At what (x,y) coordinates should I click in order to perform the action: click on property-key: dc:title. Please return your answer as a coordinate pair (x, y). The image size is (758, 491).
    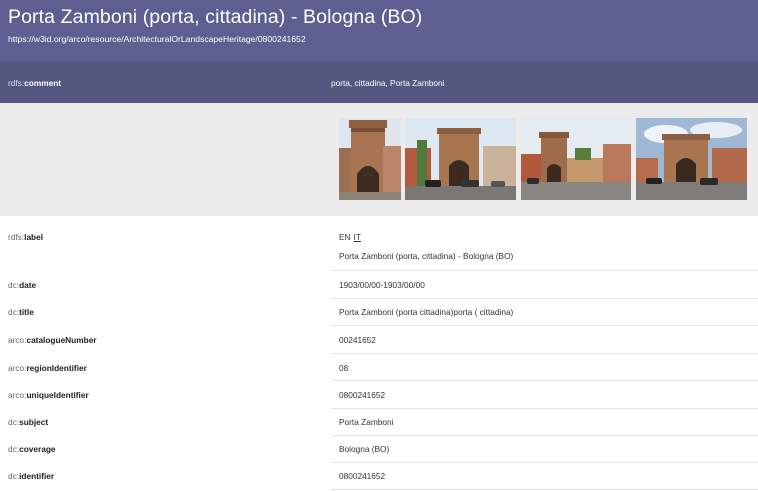
    Looking at the image, I should click on (21, 312).